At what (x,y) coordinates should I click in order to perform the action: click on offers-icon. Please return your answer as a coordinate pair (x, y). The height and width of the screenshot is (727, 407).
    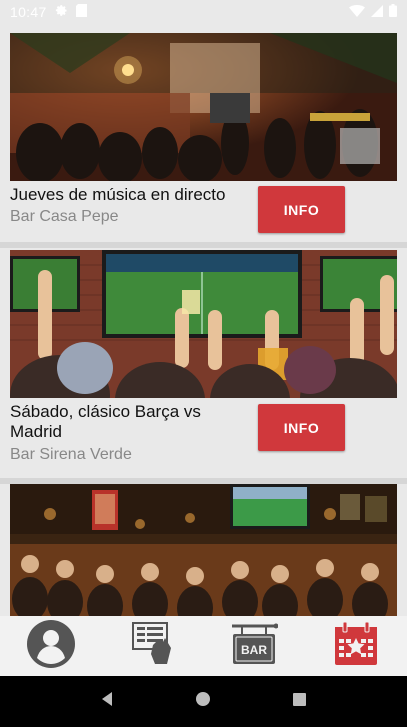
    Looking at the image, I should click on (153, 646).